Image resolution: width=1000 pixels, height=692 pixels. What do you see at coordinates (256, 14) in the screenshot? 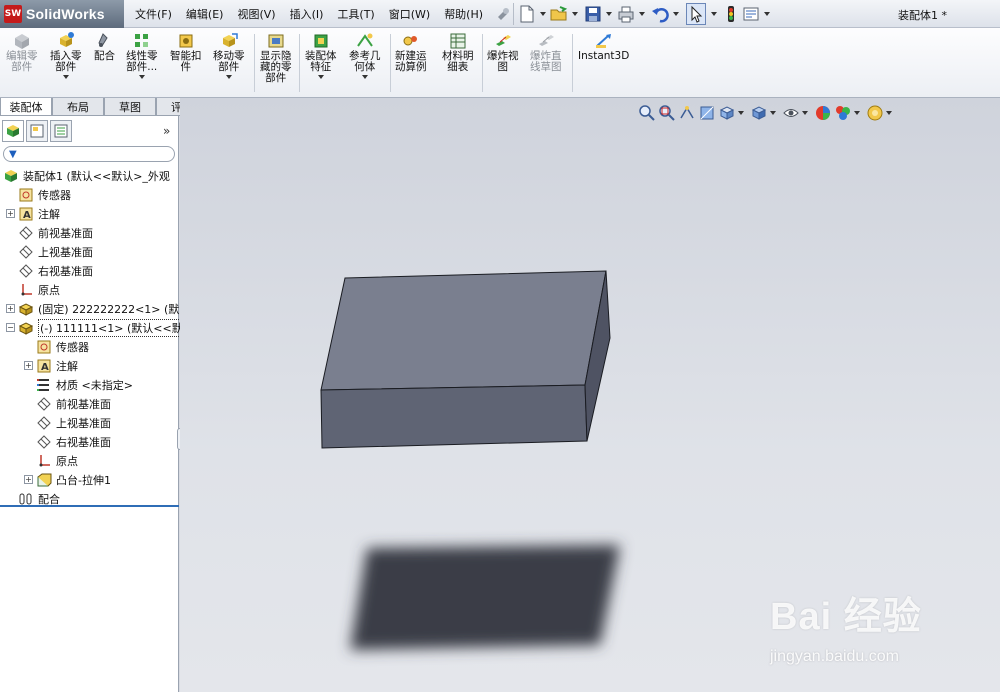
I see `menu-view: 视图(V)` at bounding box center [256, 14].